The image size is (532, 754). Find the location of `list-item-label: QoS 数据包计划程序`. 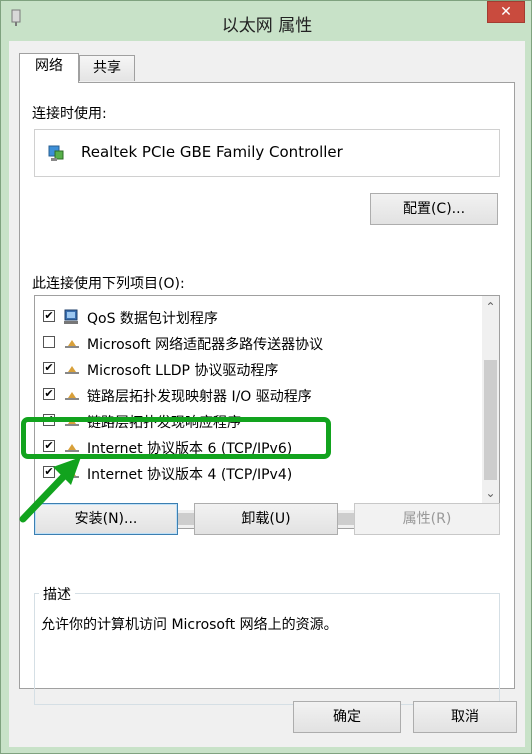

list-item-label: QoS 数据包计划程序 is located at coordinates (152, 319).